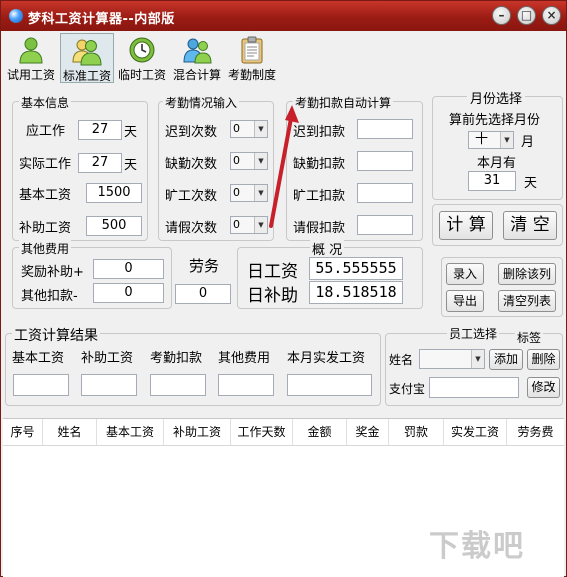 Image resolution: width=567 pixels, height=577 pixels. I want to click on daily-subsidy-value: 18.518518, so click(356, 292).